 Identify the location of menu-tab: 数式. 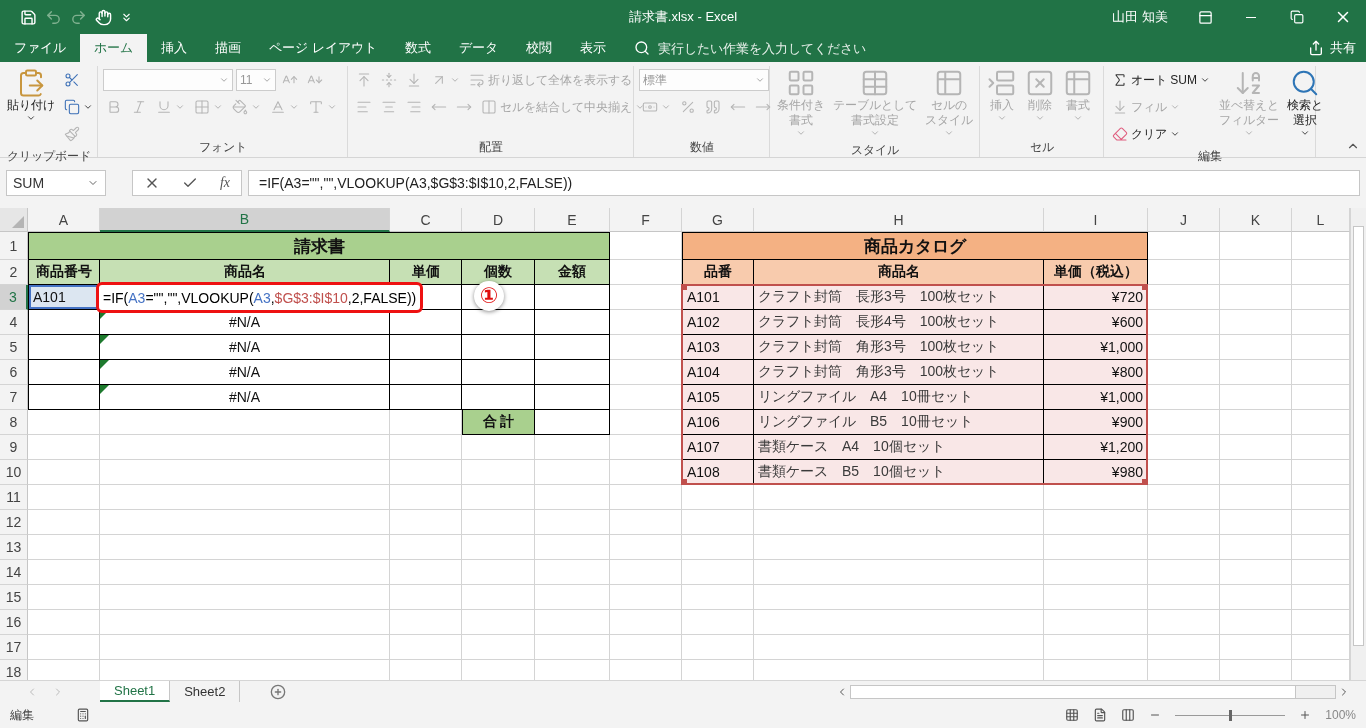
(417, 48).